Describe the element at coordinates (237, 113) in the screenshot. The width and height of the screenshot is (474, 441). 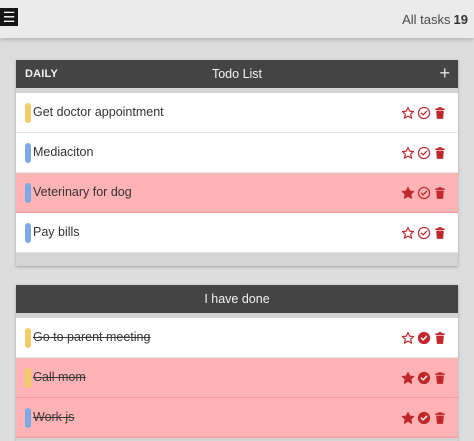
I see `task-row: Get doctor appointment` at that location.